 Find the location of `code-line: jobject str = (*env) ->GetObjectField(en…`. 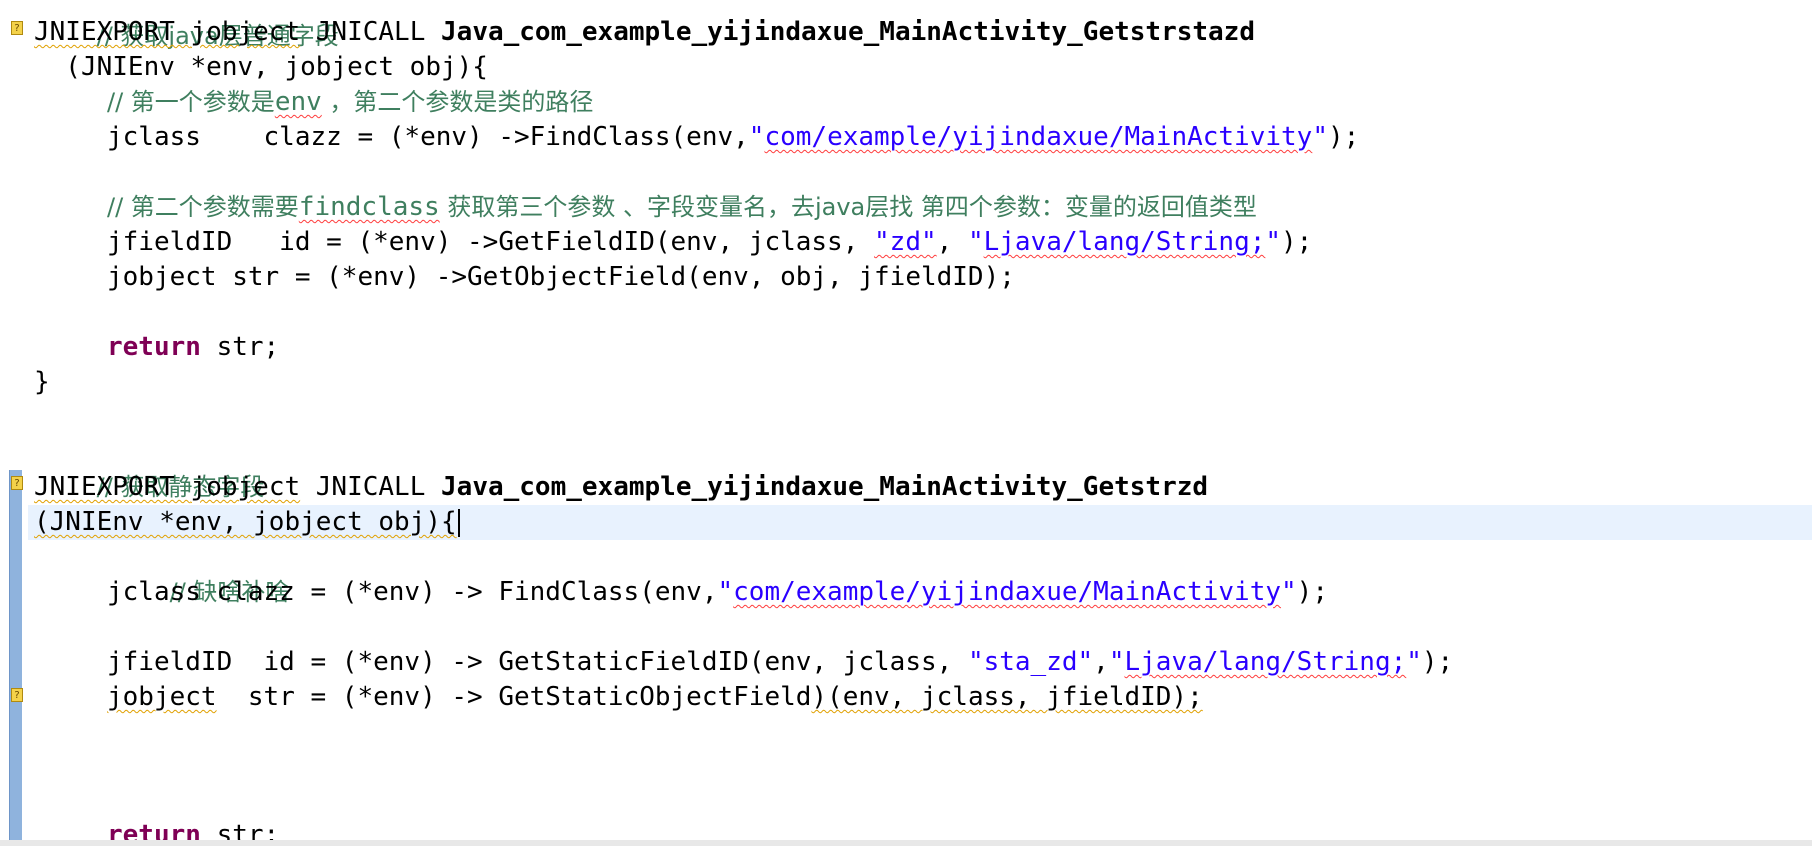

code-line: jobject str = (*env) ->GetObjectField(en… is located at coordinates (561, 277).